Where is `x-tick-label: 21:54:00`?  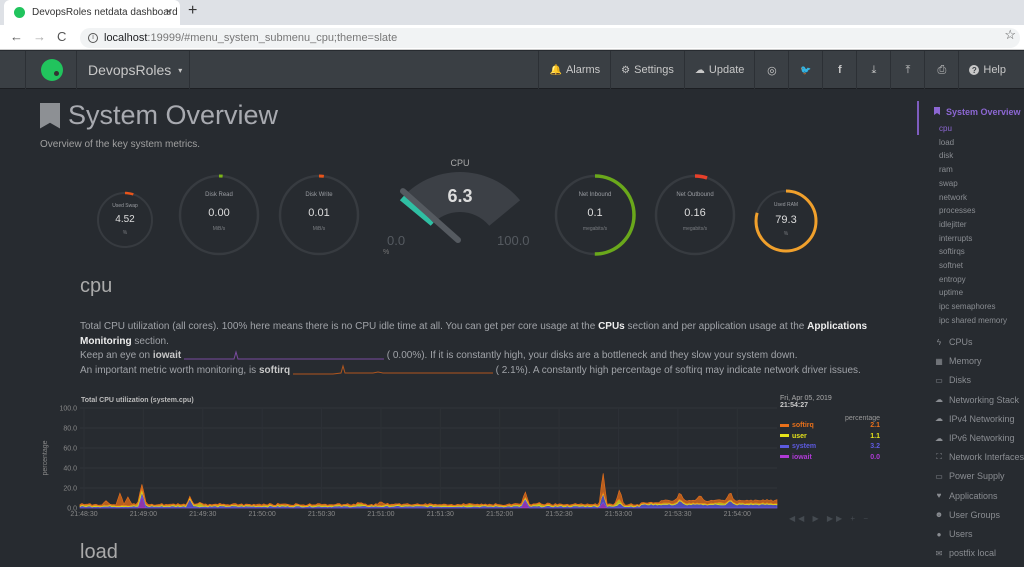 x-tick-label: 21:54:00 is located at coordinates (737, 514).